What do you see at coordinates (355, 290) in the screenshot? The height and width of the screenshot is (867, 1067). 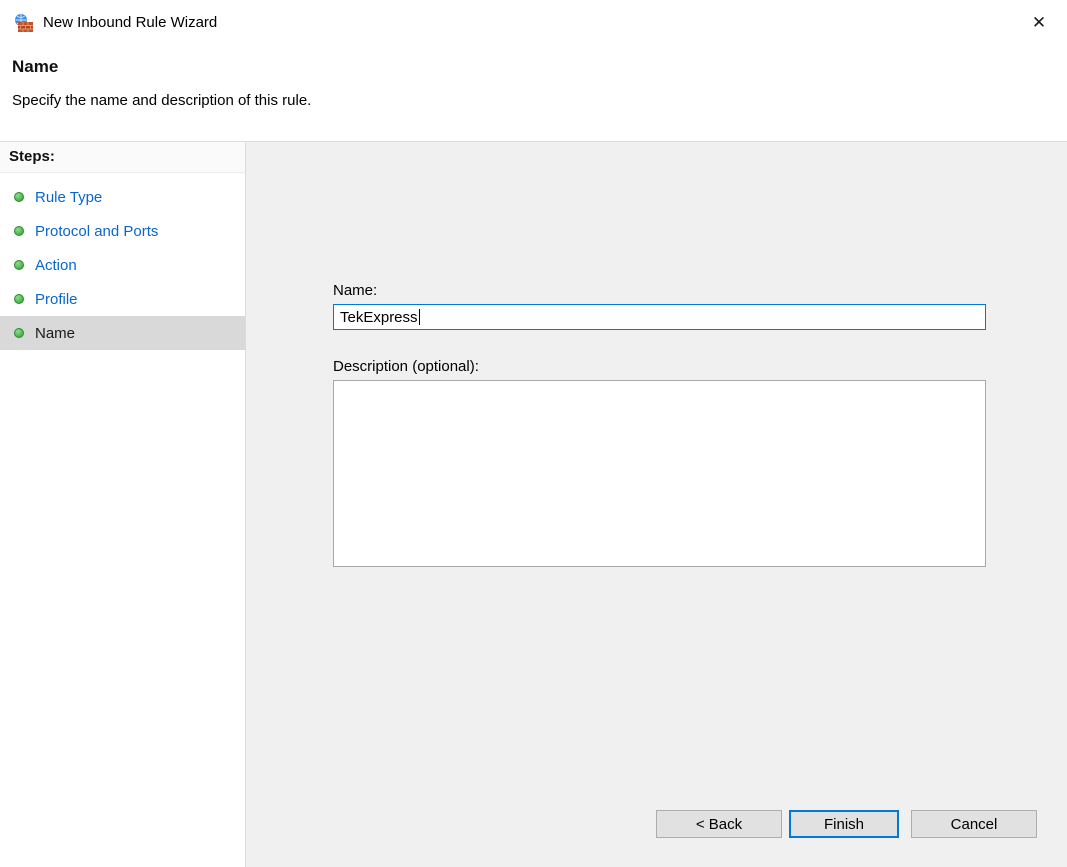 I see `name-field-label: Name:` at bounding box center [355, 290].